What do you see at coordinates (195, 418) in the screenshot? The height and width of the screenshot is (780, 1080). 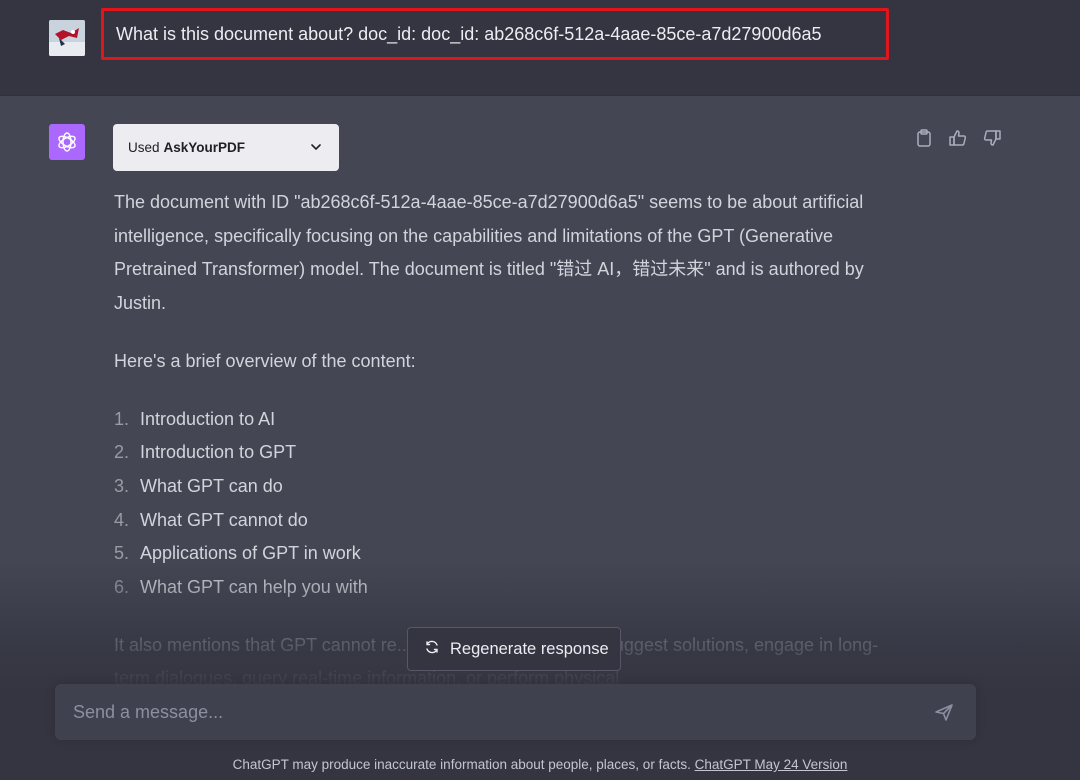 I see `list-item: 1. Introduction to AI` at bounding box center [195, 418].